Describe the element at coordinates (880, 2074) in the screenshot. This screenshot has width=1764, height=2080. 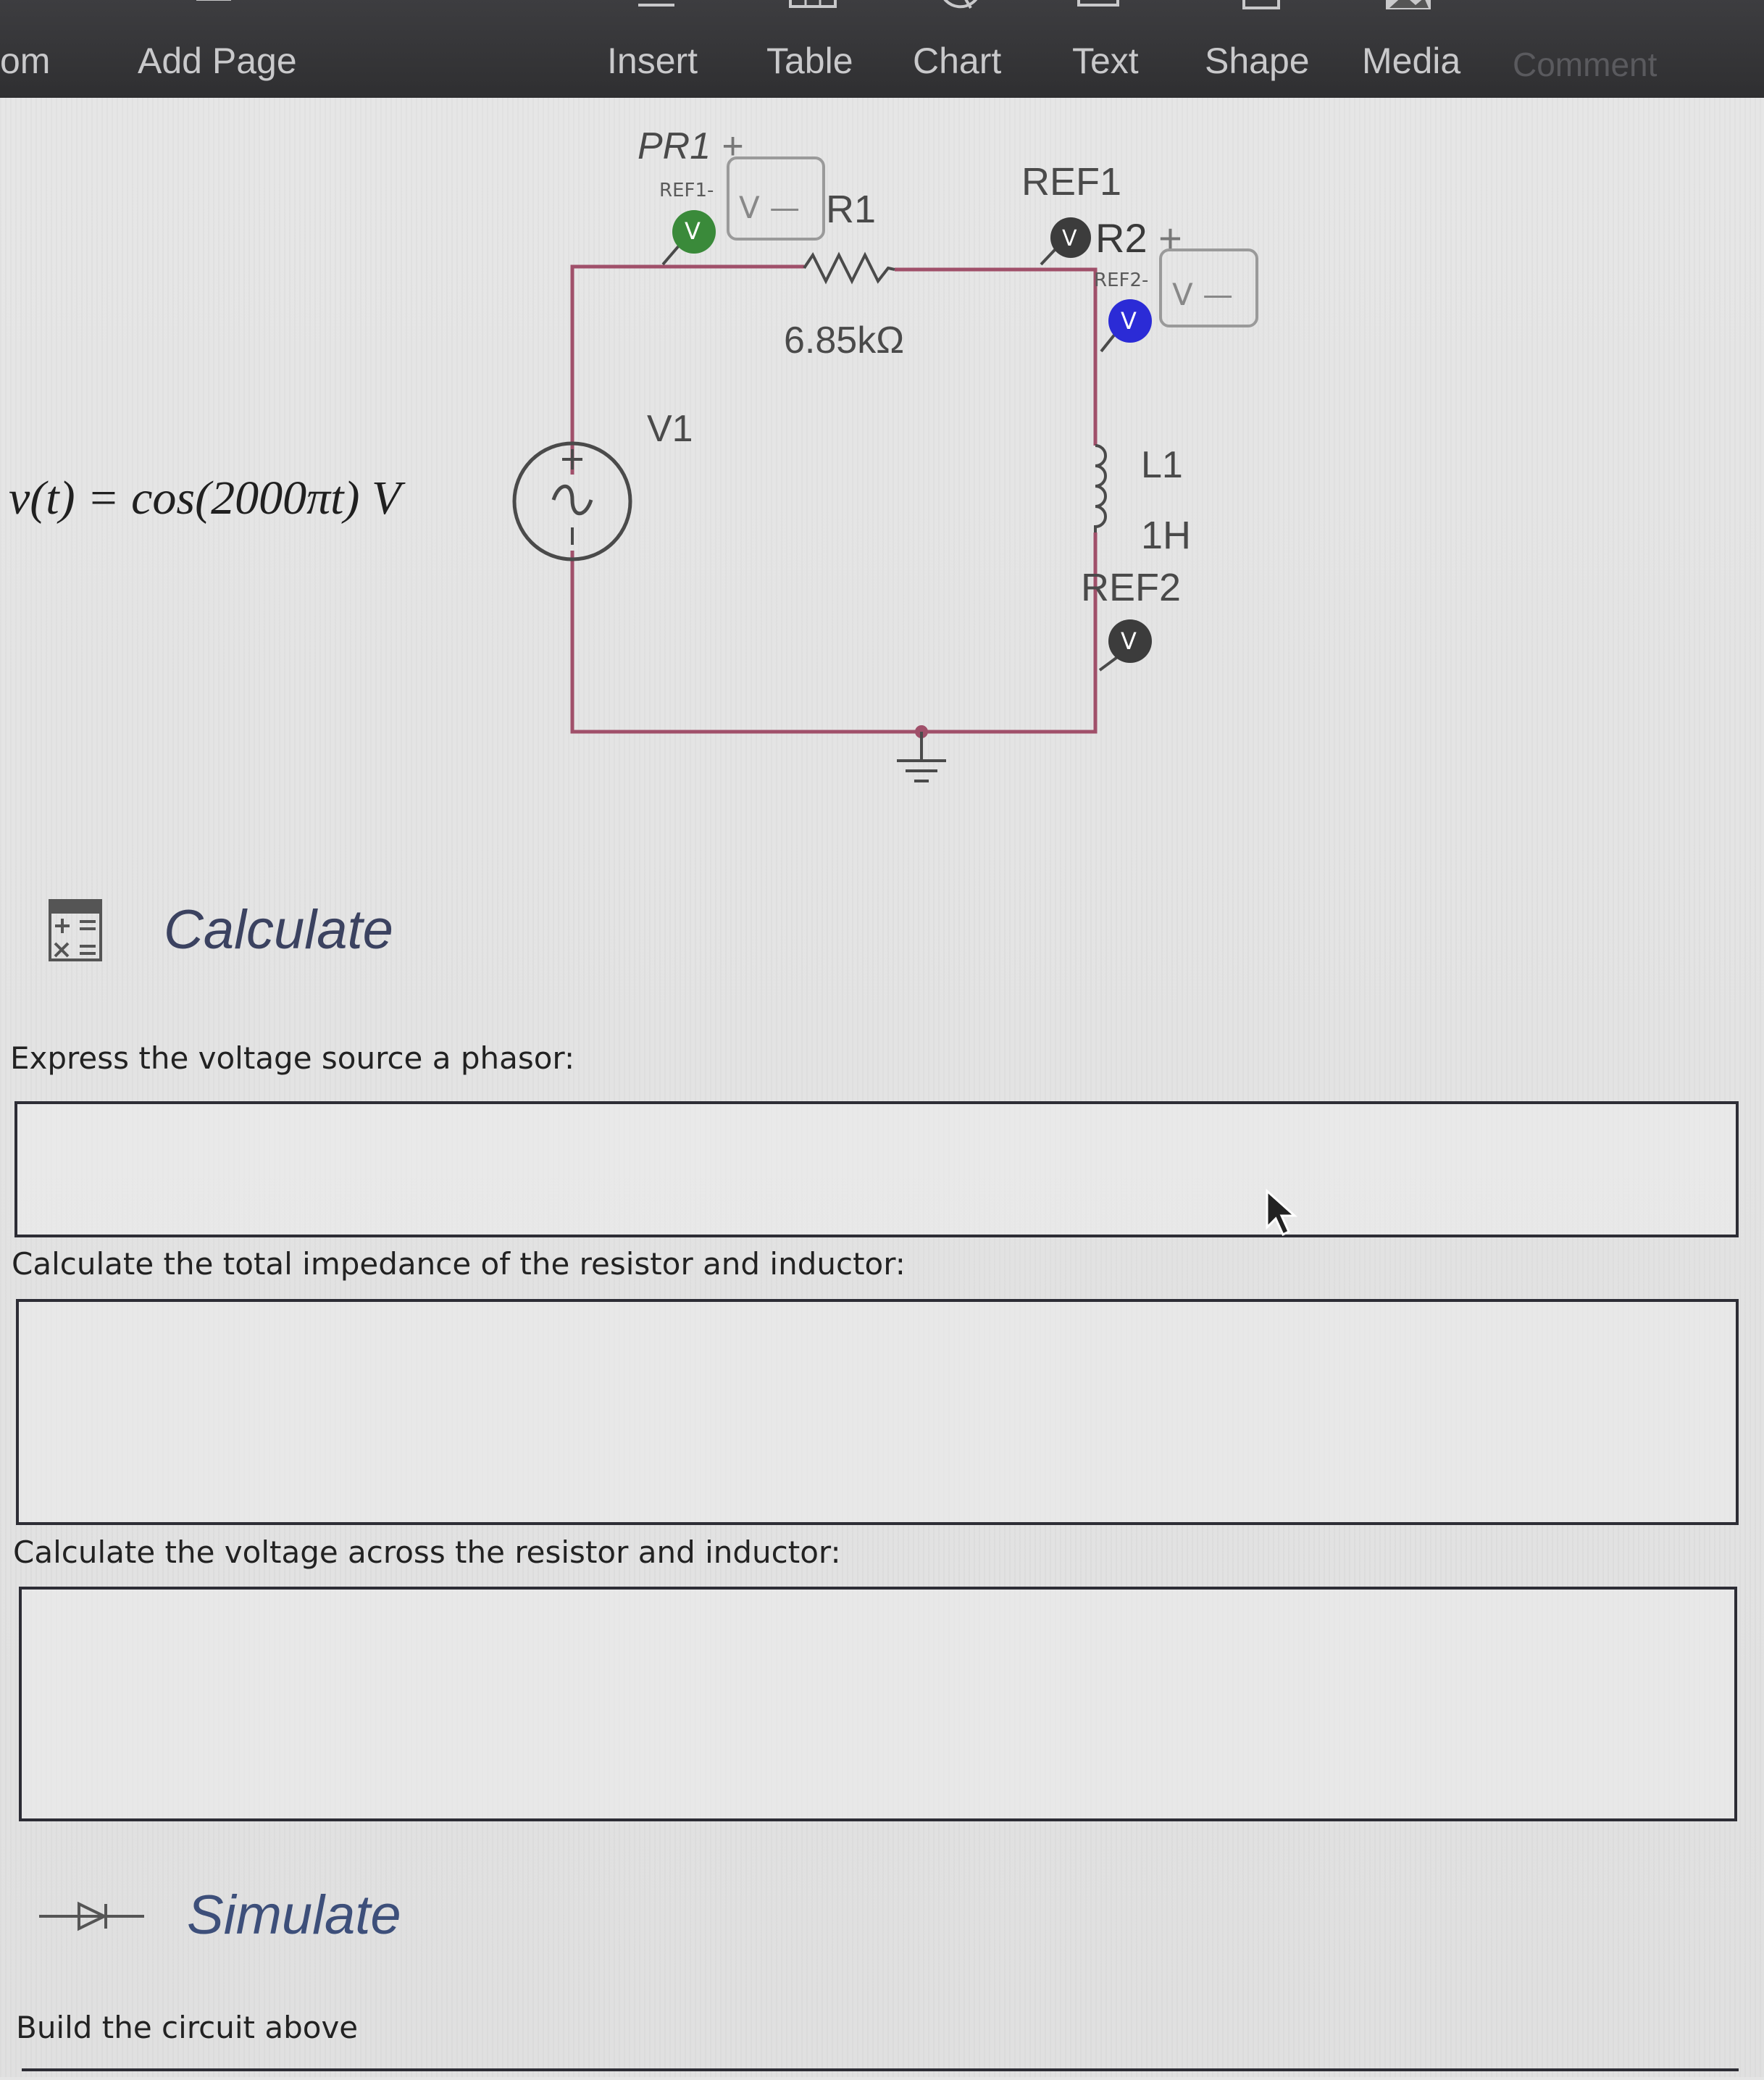
I see `simulate-box-edge` at that location.